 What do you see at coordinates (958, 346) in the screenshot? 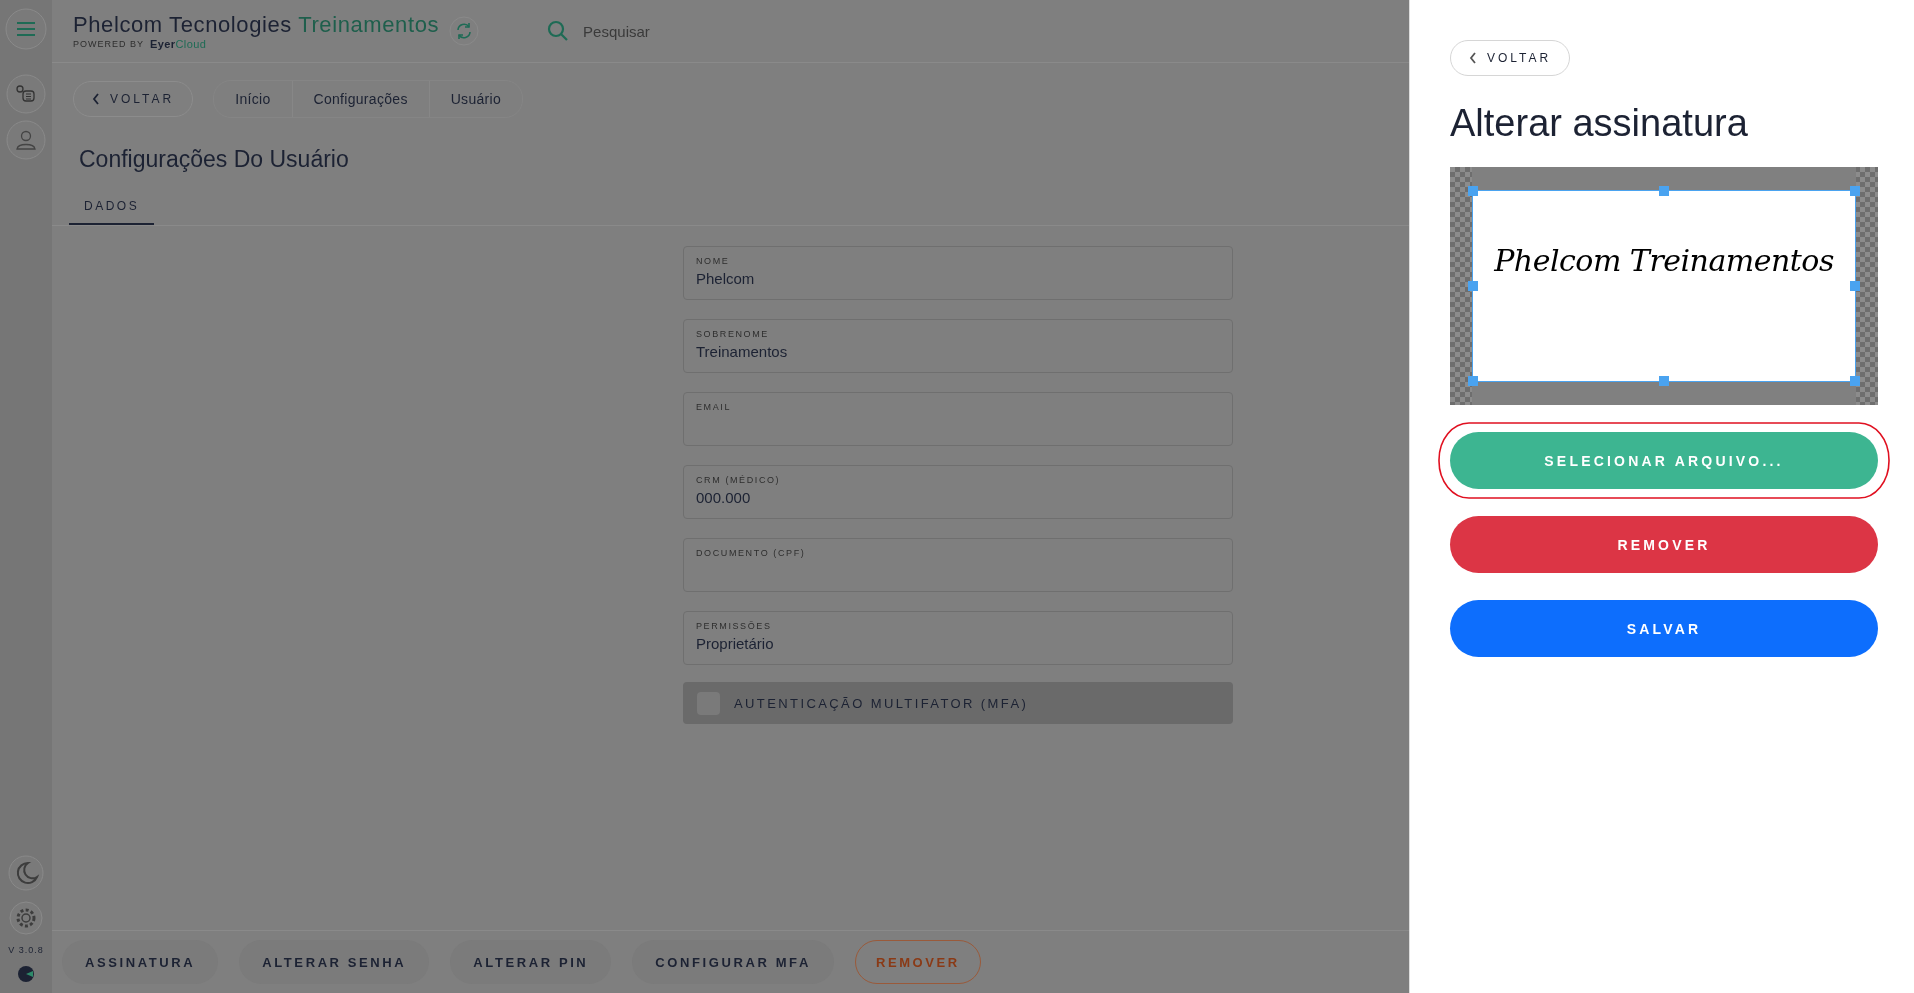
I see `input-field: SOBRENOME Treinamentos` at bounding box center [958, 346].